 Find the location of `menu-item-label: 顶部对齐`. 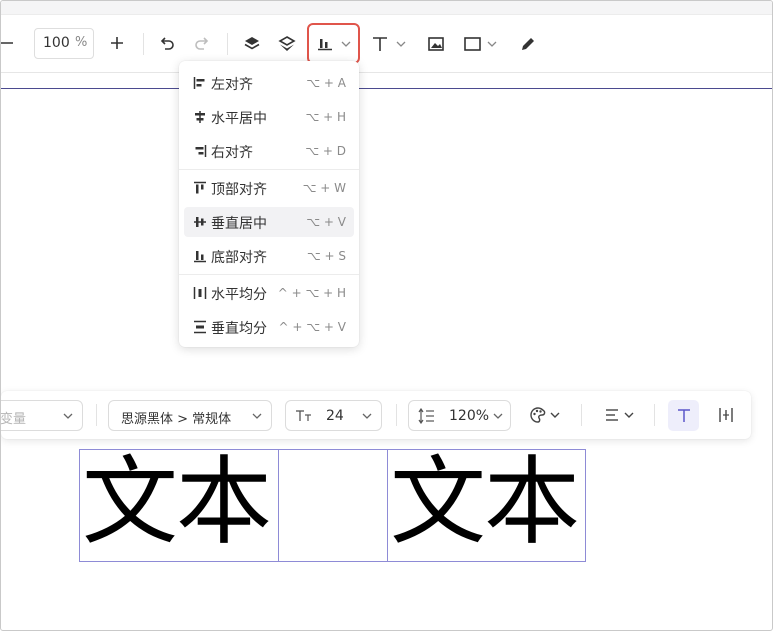

menu-item-label: 顶部对齐 is located at coordinates (239, 190).